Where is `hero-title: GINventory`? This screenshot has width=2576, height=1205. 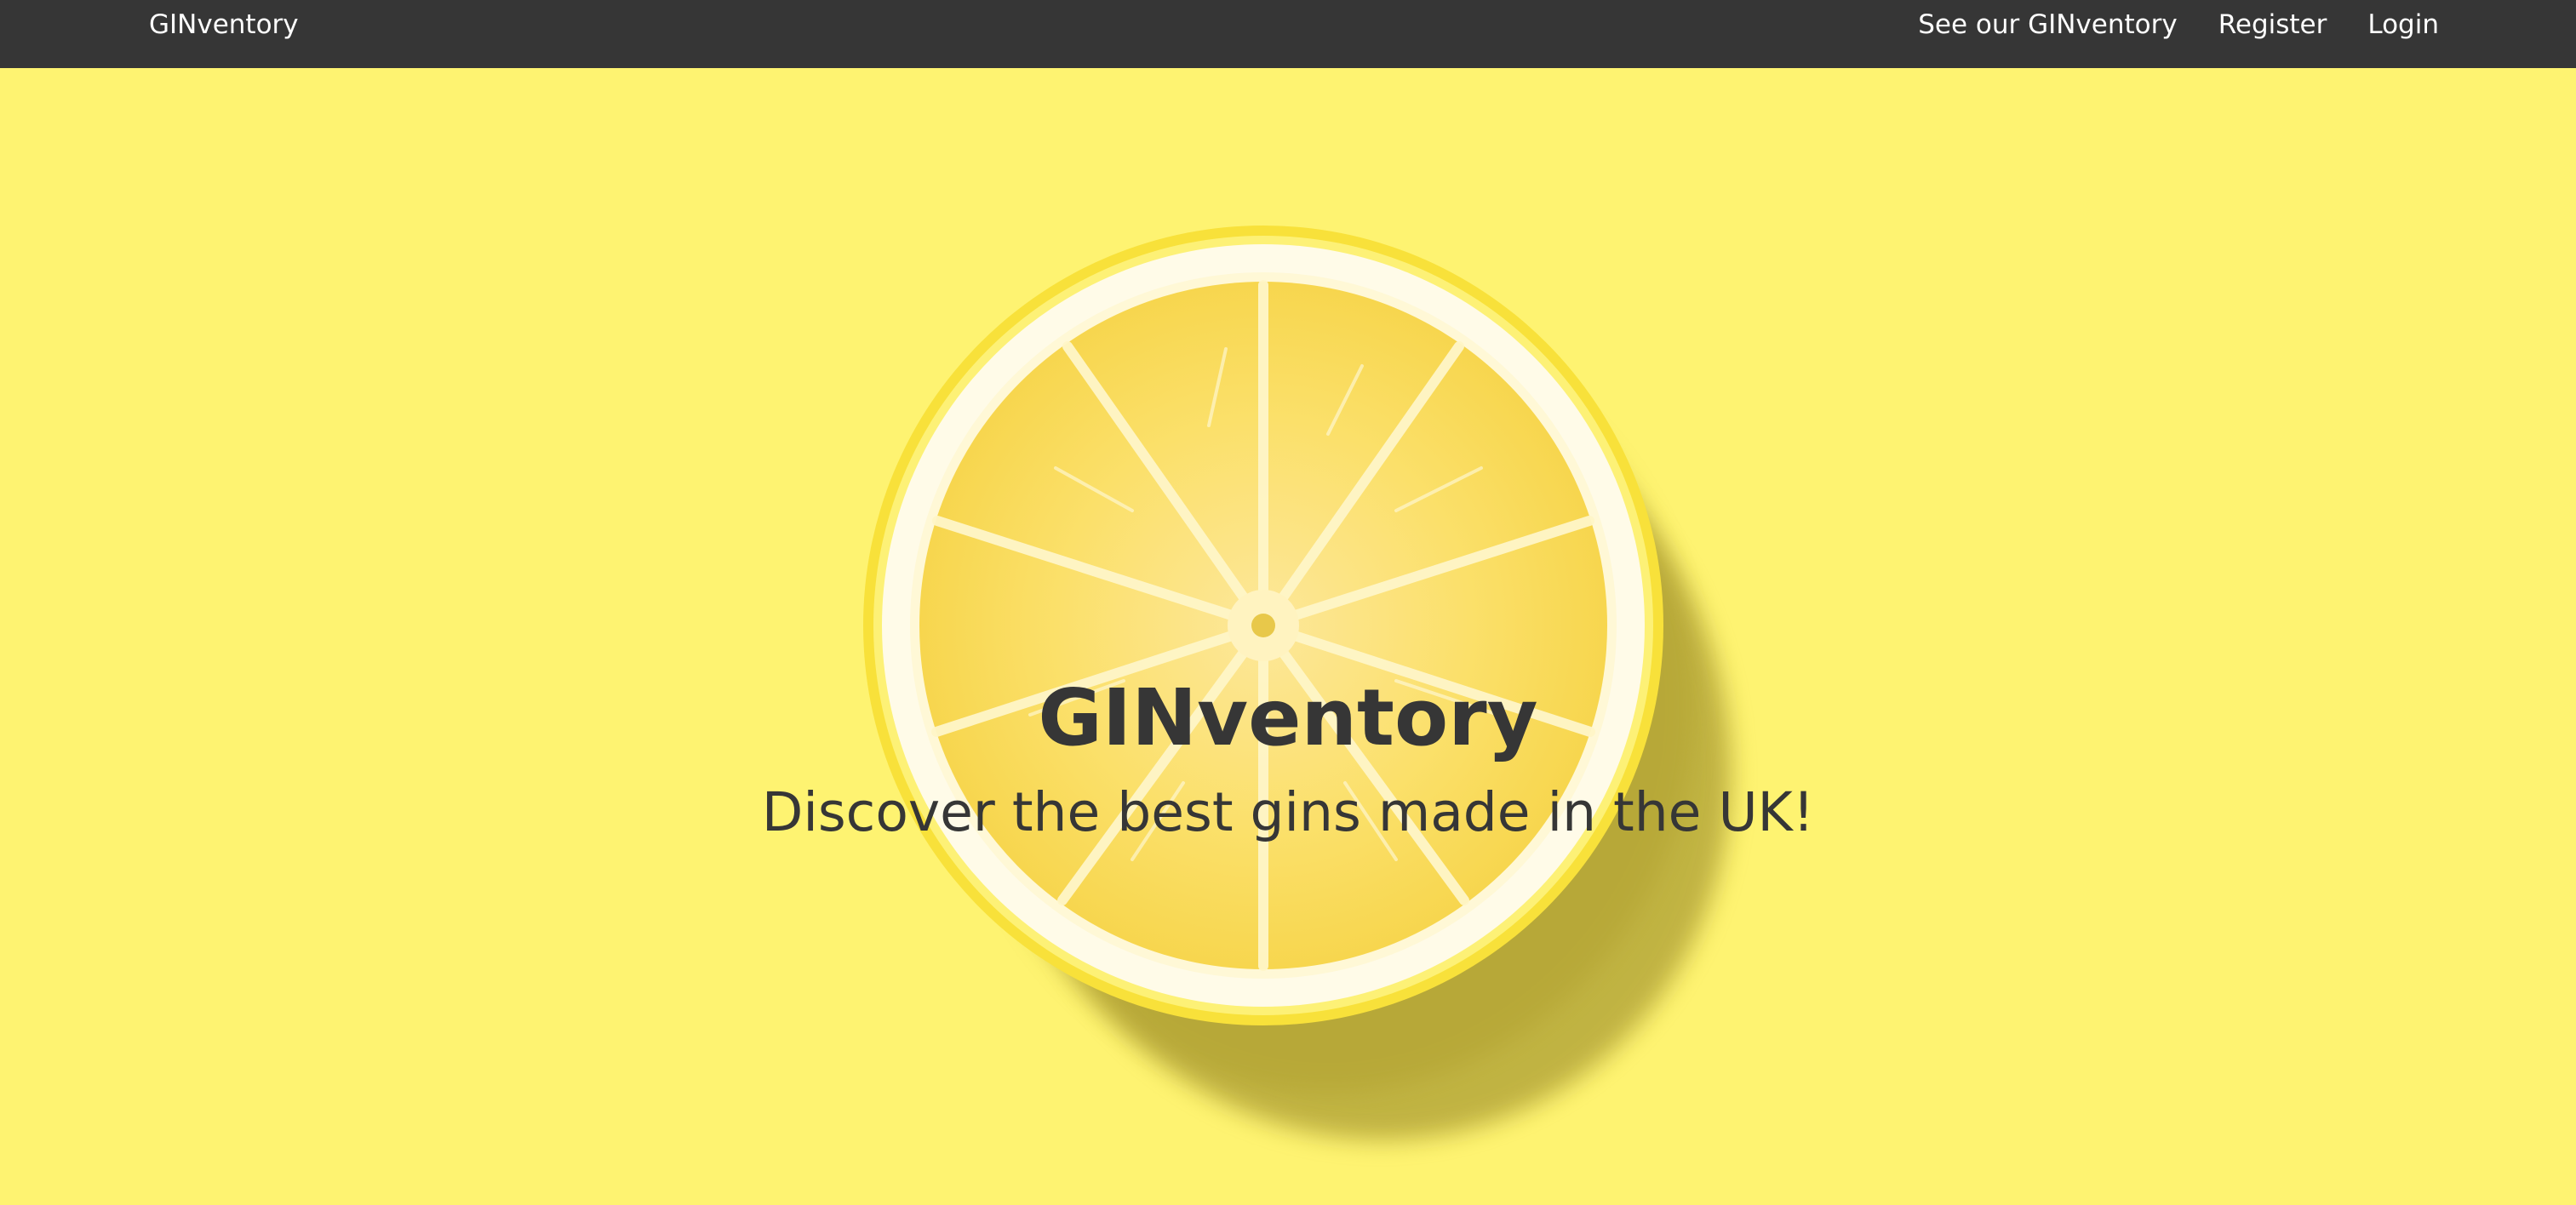
hero-title: GINventory is located at coordinates (1288, 718).